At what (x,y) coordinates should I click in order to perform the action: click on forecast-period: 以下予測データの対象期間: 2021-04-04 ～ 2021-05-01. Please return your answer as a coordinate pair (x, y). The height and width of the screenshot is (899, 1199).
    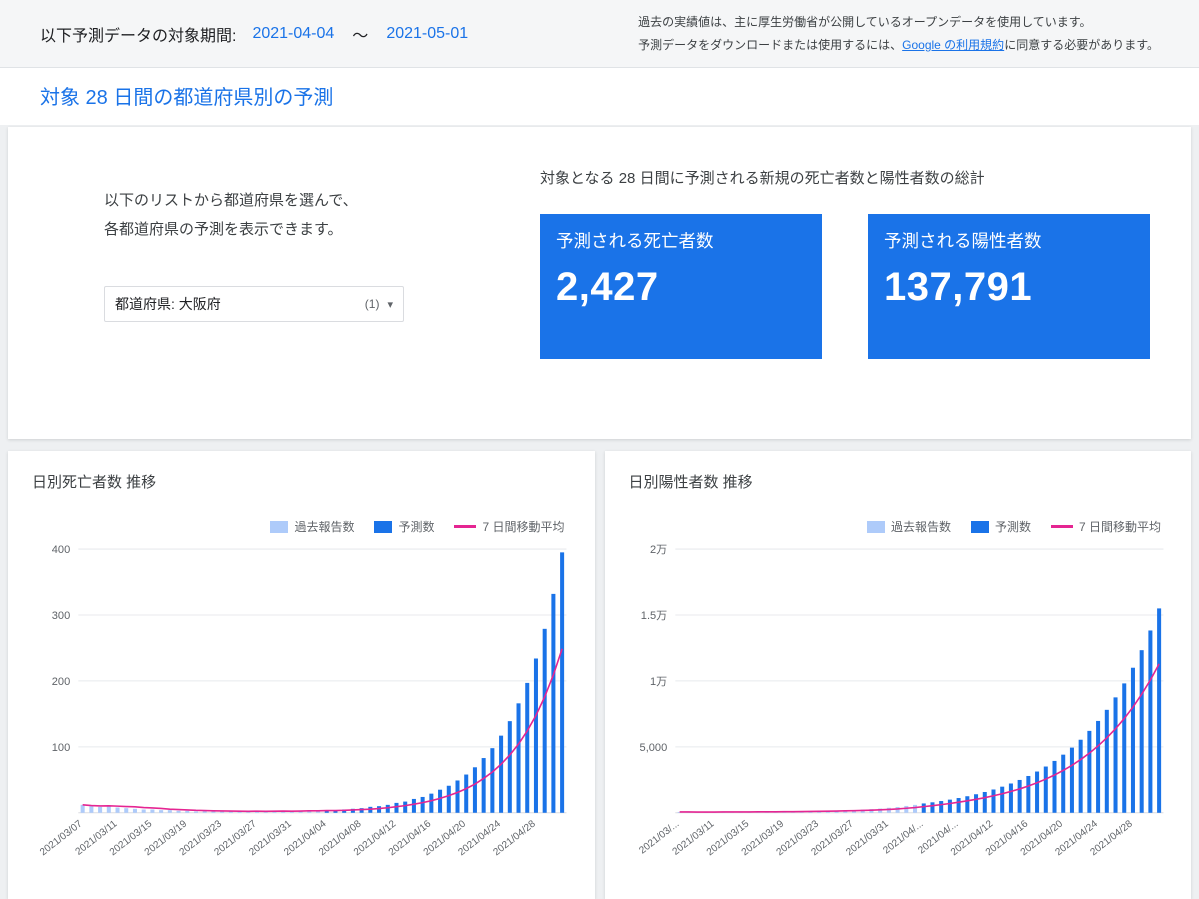
    Looking at the image, I should click on (254, 34).